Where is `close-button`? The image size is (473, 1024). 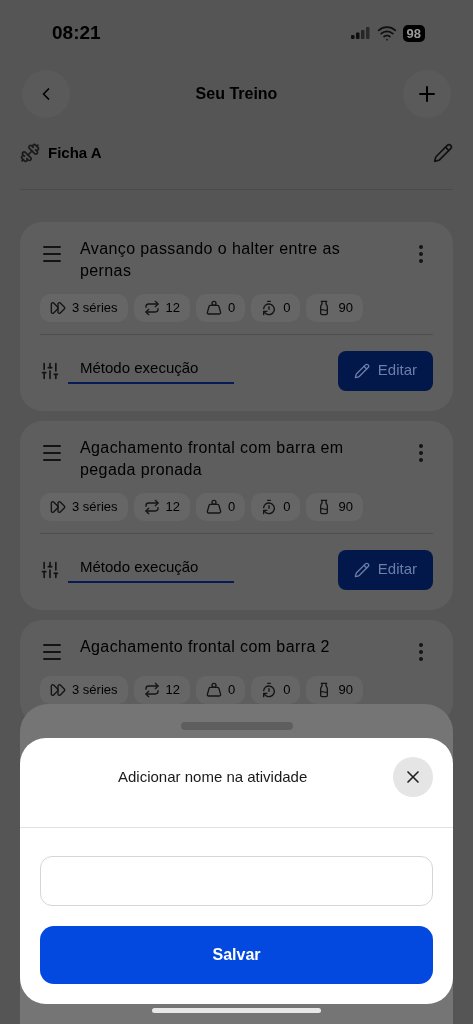 close-button is located at coordinates (413, 777).